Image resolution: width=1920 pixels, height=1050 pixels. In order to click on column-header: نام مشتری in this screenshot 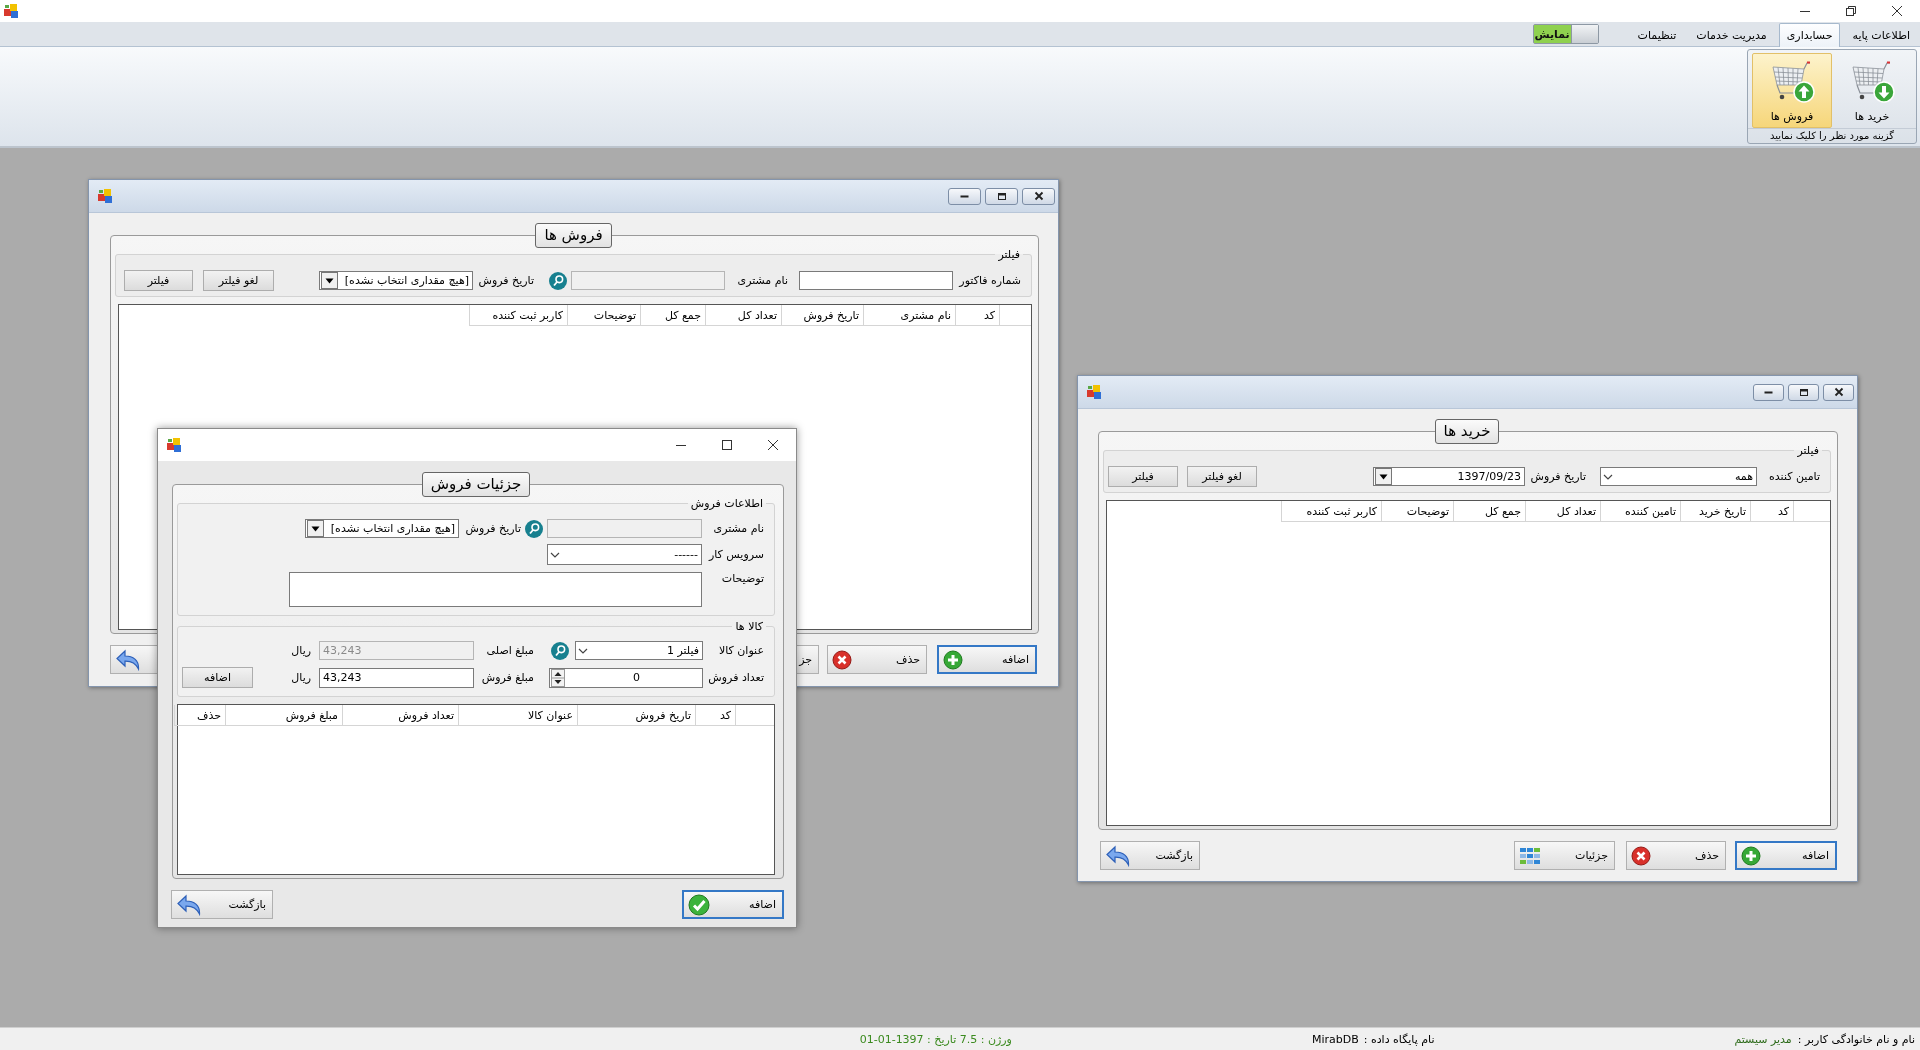, I will do `click(909, 315)`.